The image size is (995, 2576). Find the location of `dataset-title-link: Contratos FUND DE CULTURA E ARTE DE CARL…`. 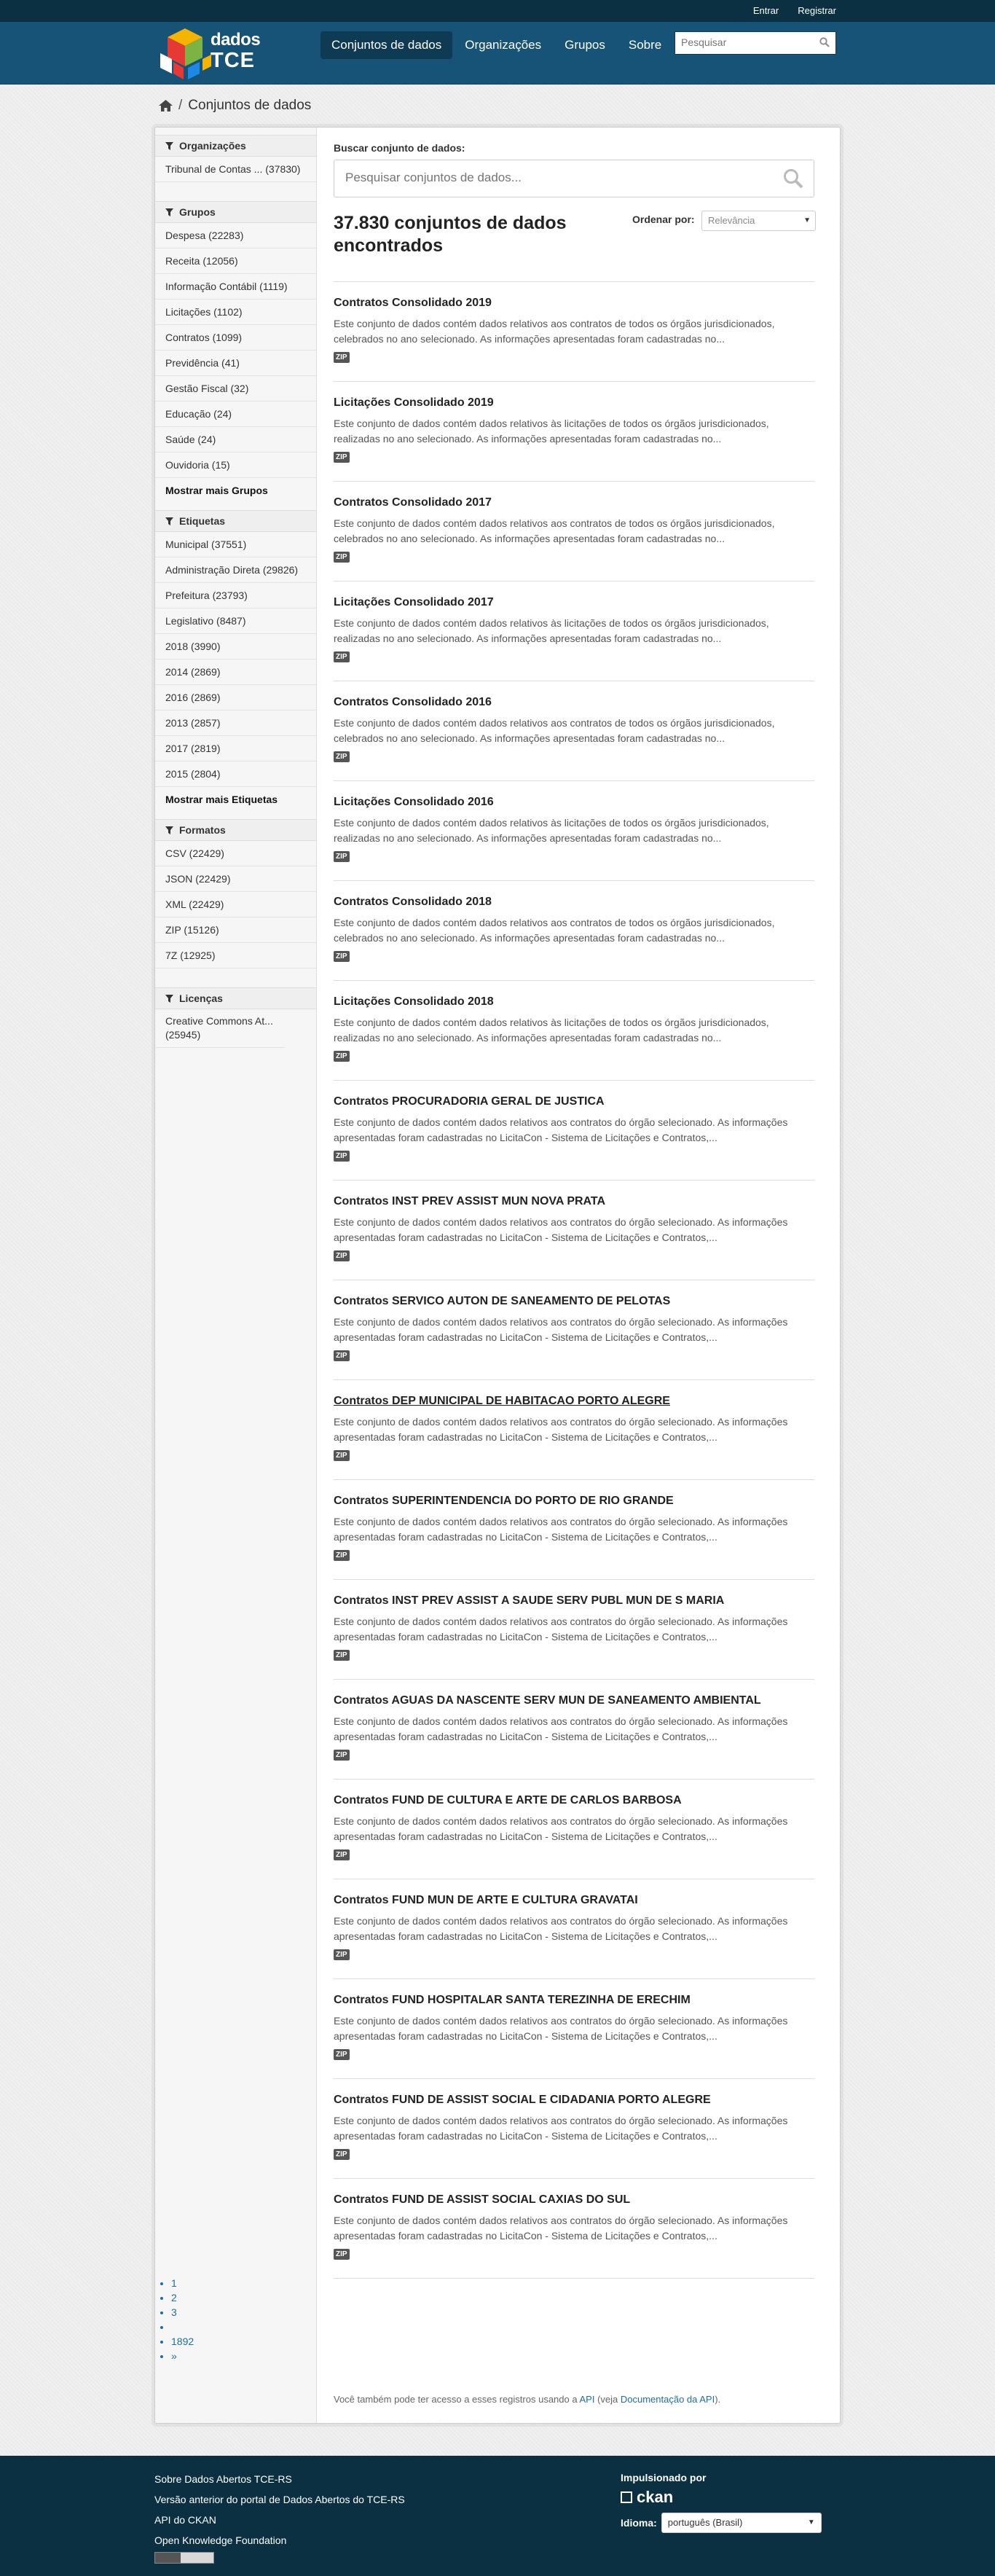

dataset-title-link: Contratos FUND DE CULTURA E ARTE DE CARL… is located at coordinates (508, 1800).